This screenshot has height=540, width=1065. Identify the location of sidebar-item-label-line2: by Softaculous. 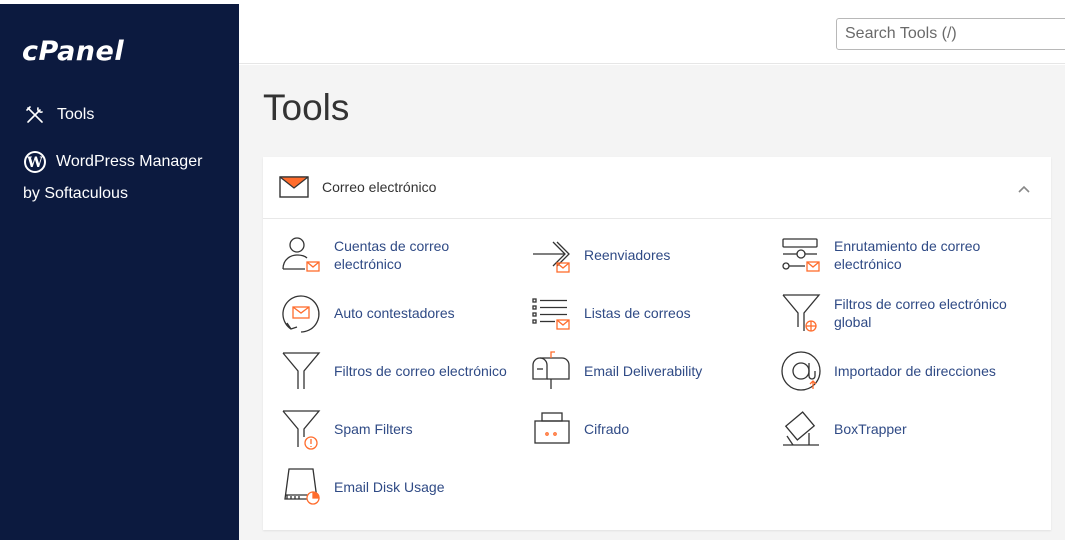
(75, 193).